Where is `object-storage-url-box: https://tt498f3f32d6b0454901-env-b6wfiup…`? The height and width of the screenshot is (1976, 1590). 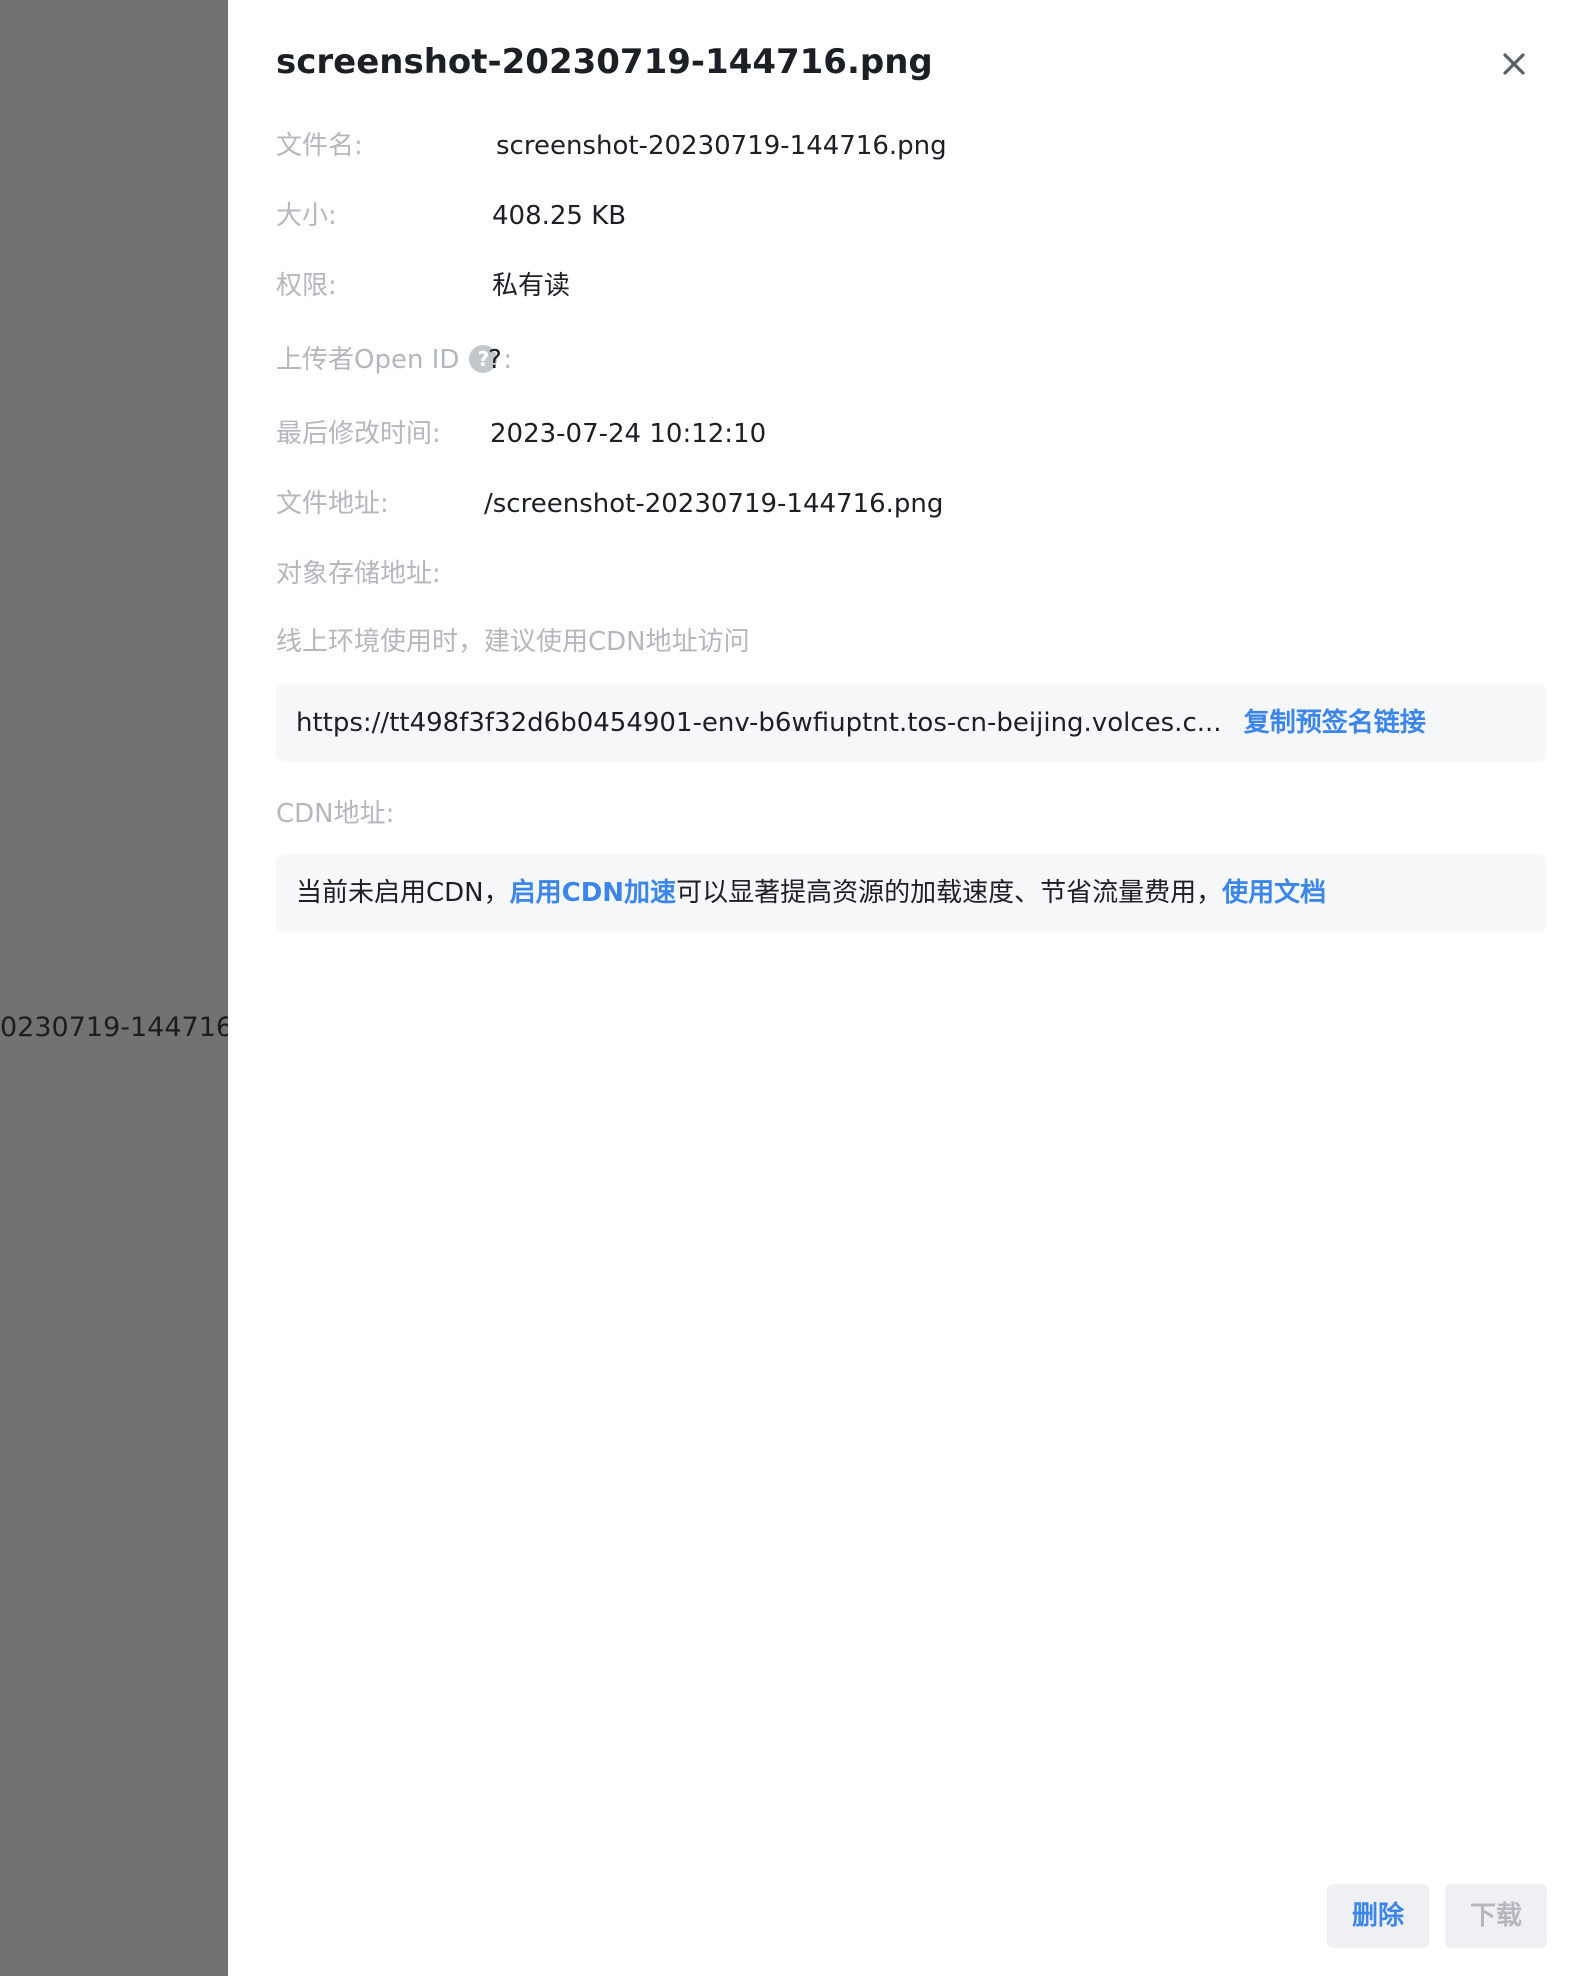 object-storage-url-box: https://tt498f3f32d6b0454901-env-b6wfiup… is located at coordinates (911, 723).